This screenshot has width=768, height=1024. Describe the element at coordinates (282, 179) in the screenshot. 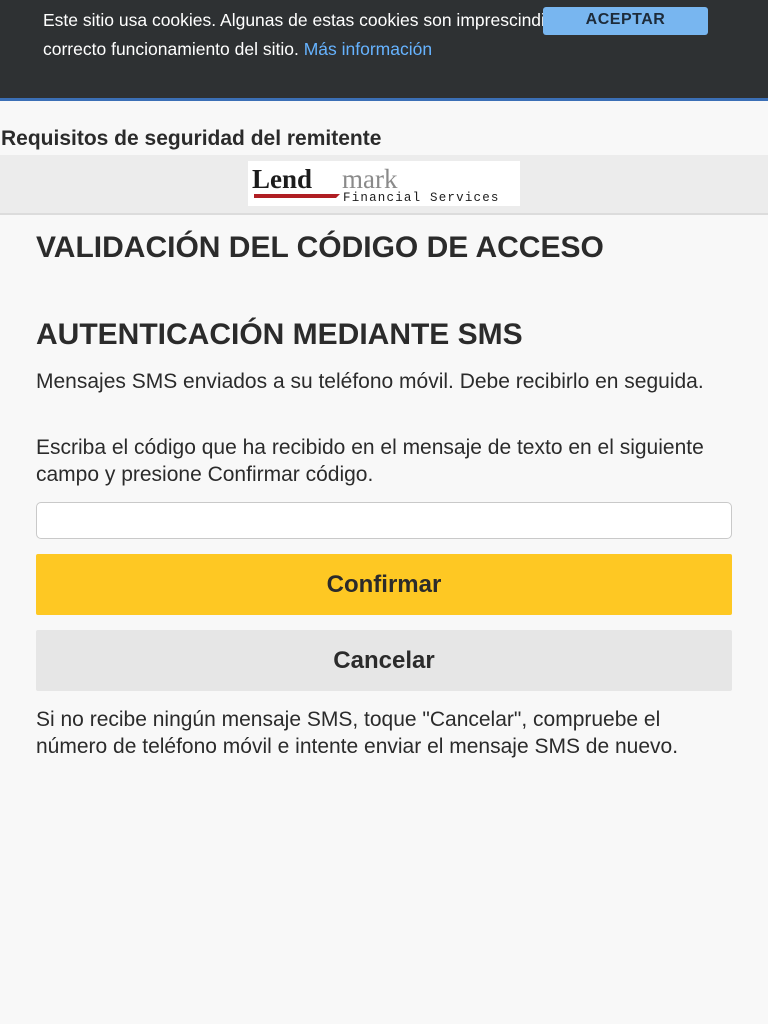

I see `svg-text: Lend` at that location.